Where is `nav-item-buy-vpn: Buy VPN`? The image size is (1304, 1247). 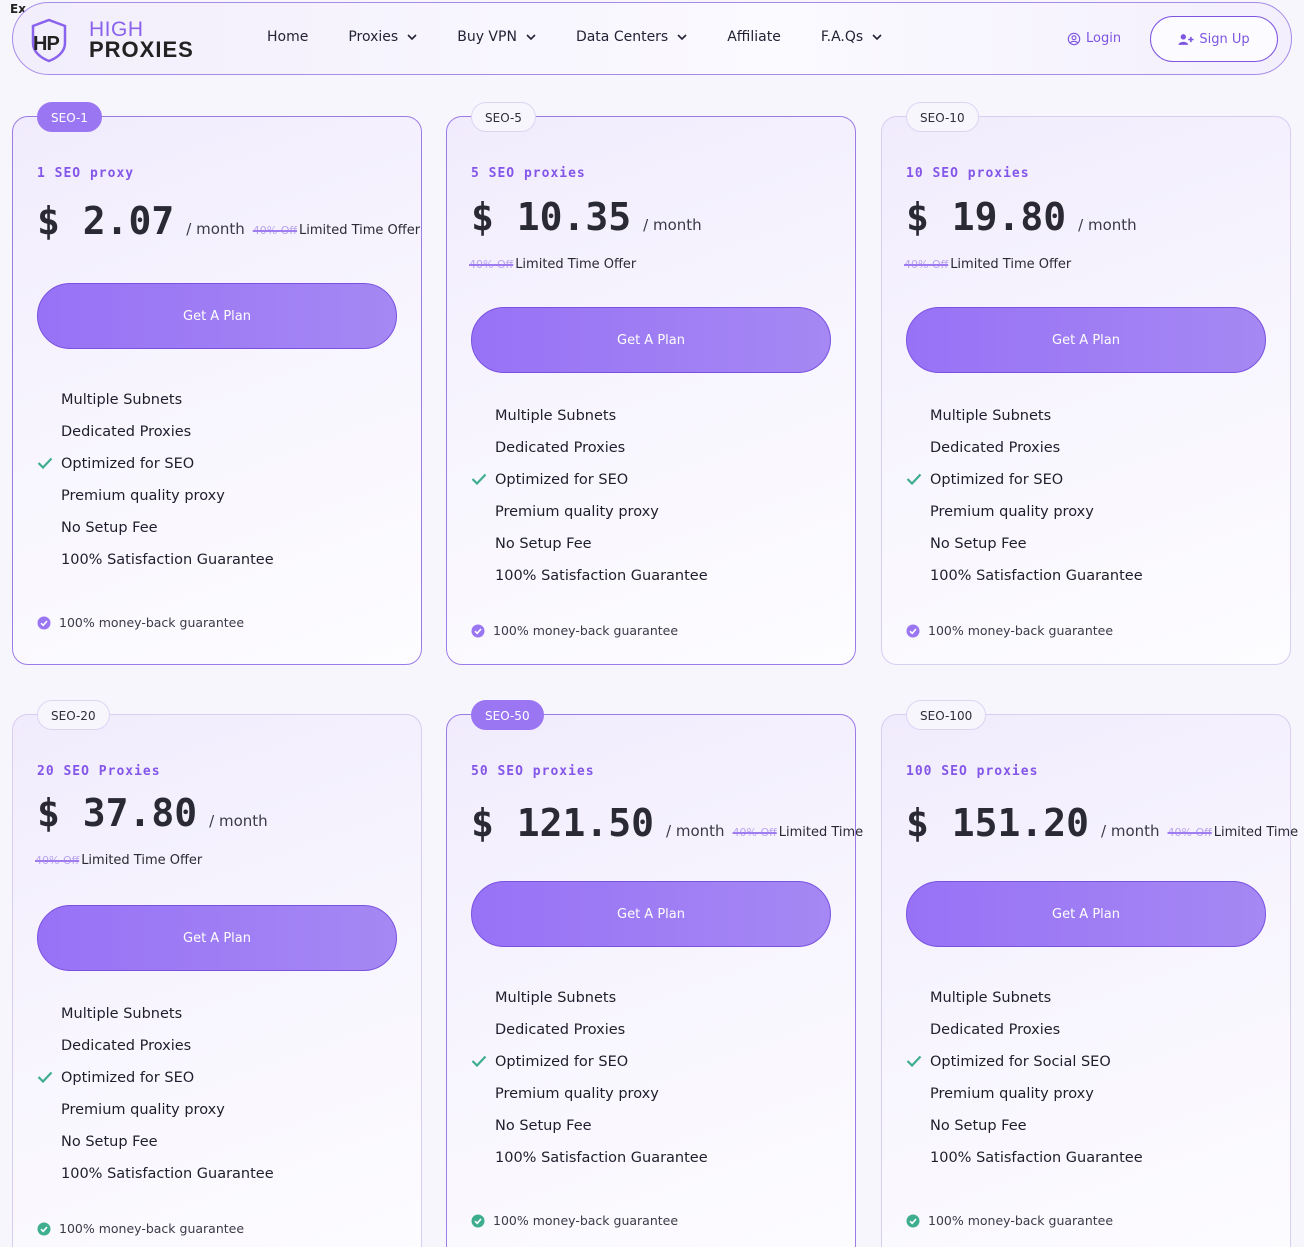
nav-item-buy-vpn: Buy VPN is located at coordinates (496, 37).